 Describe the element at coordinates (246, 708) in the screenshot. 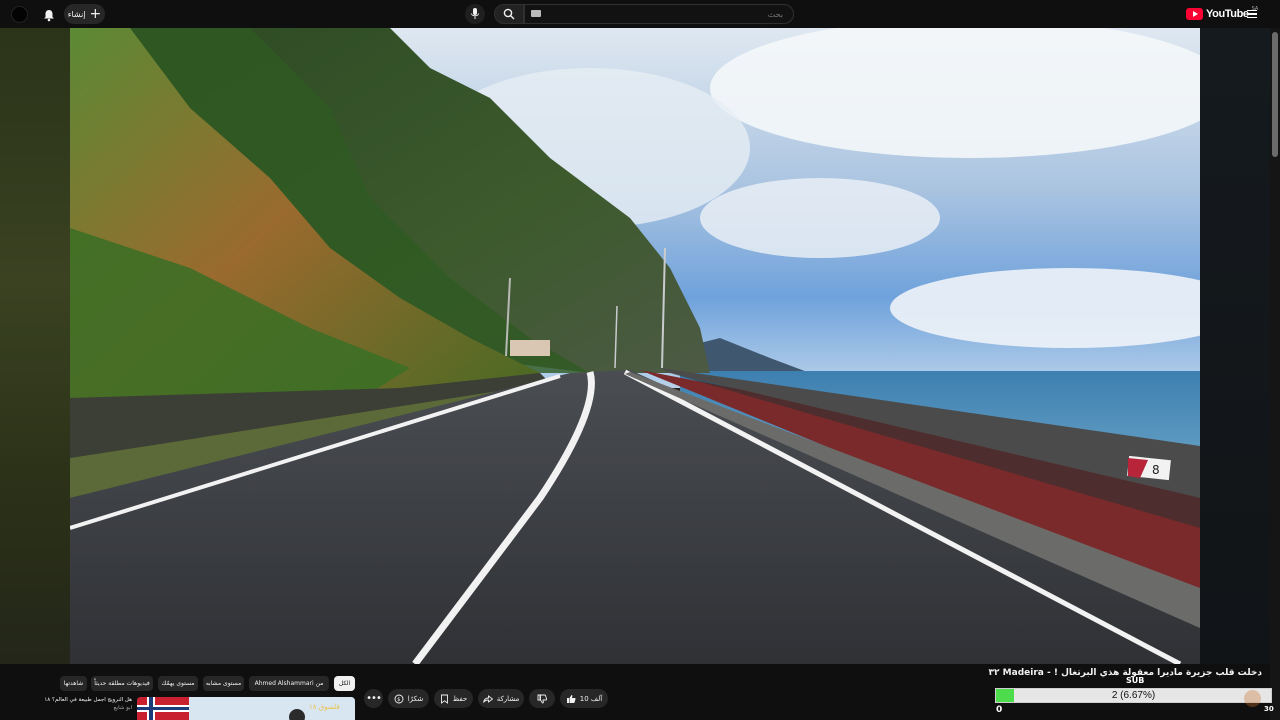

I see `recommendation-thumbnail: فلسوق ١٨` at that location.